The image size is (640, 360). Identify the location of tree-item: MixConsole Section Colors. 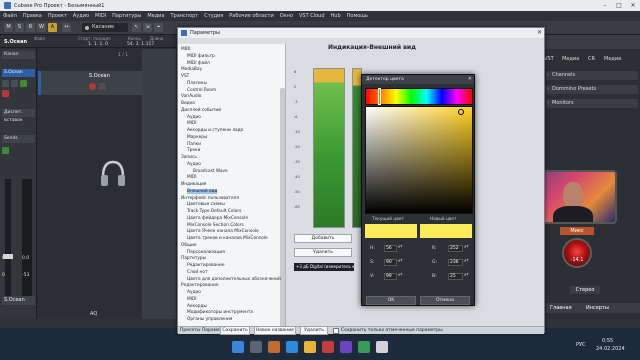
(215, 225).